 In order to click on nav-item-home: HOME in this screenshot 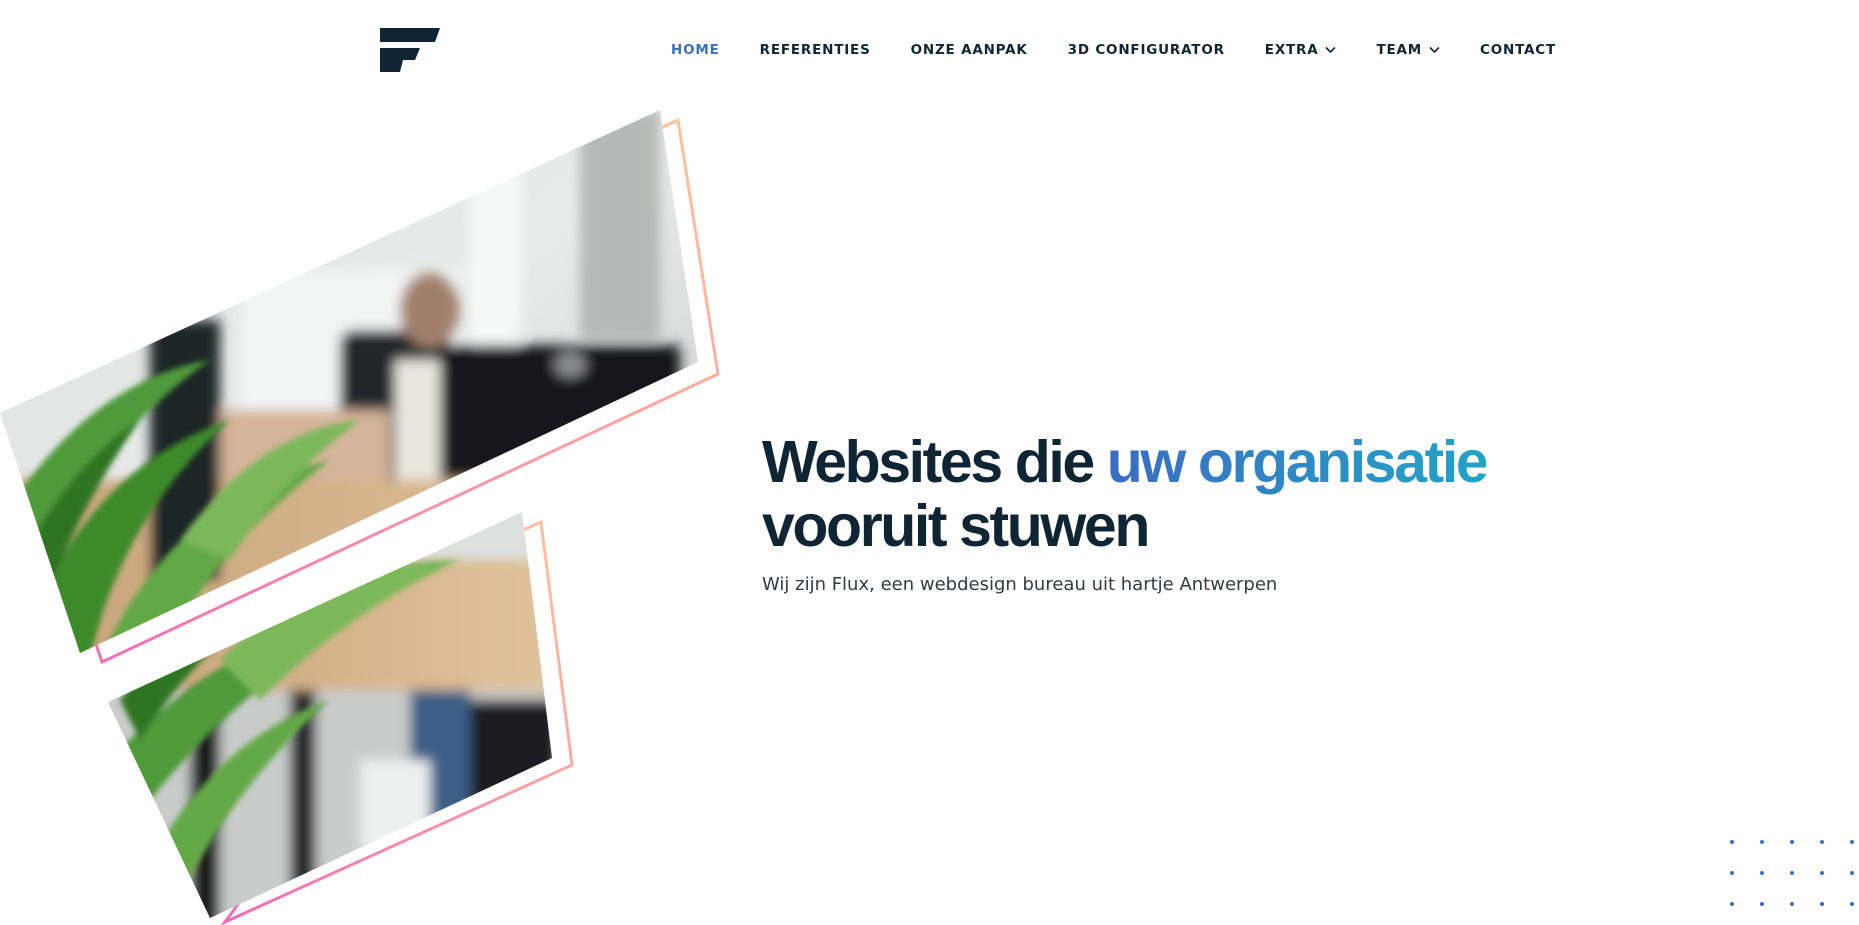, I will do `click(695, 50)`.